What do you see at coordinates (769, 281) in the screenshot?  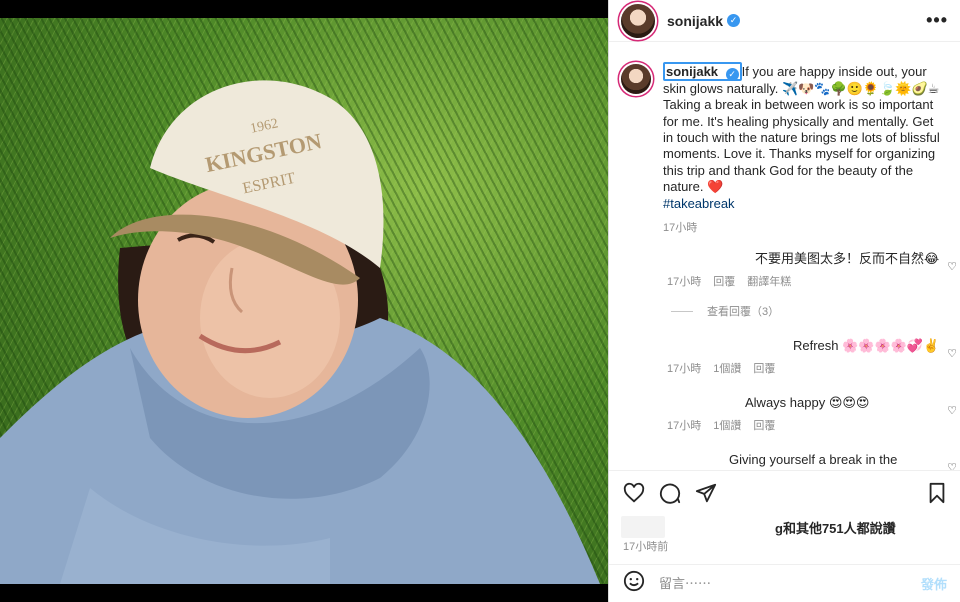 I see `translate-button: 翻譯年糕` at bounding box center [769, 281].